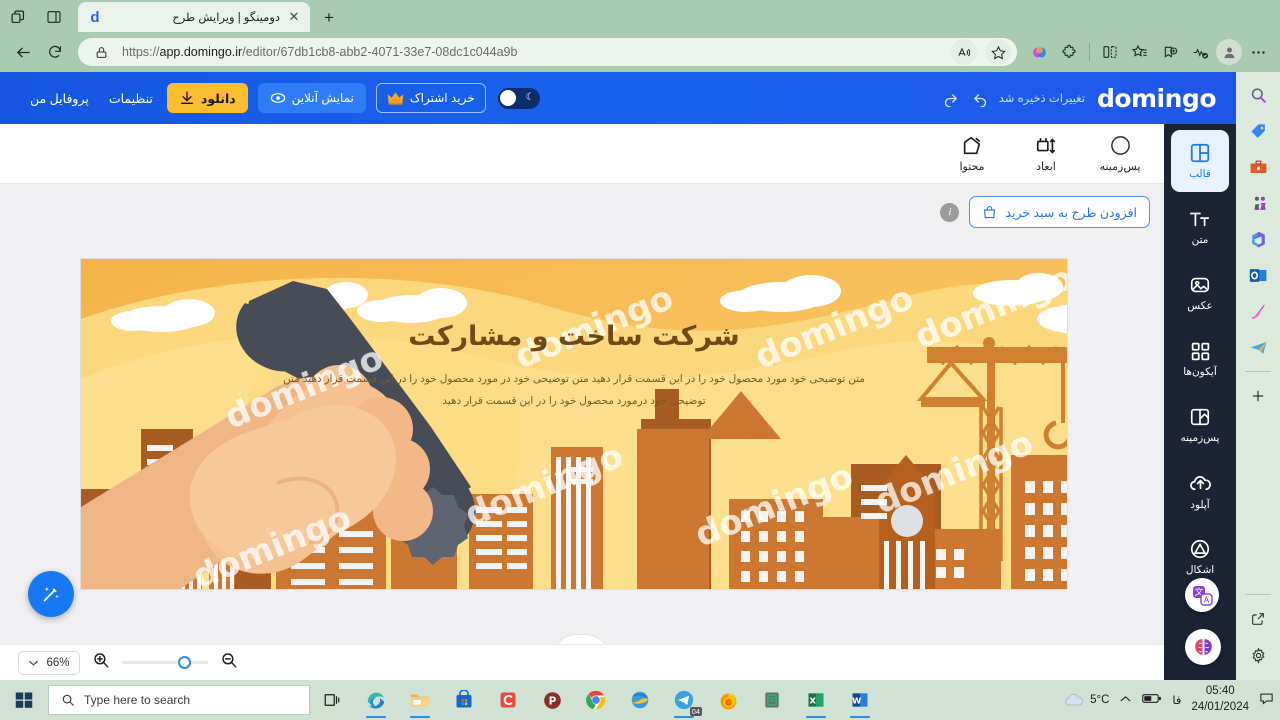  Describe the element at coordinates (55, 52) in the screenshot. I see `reload-icon` at that location.